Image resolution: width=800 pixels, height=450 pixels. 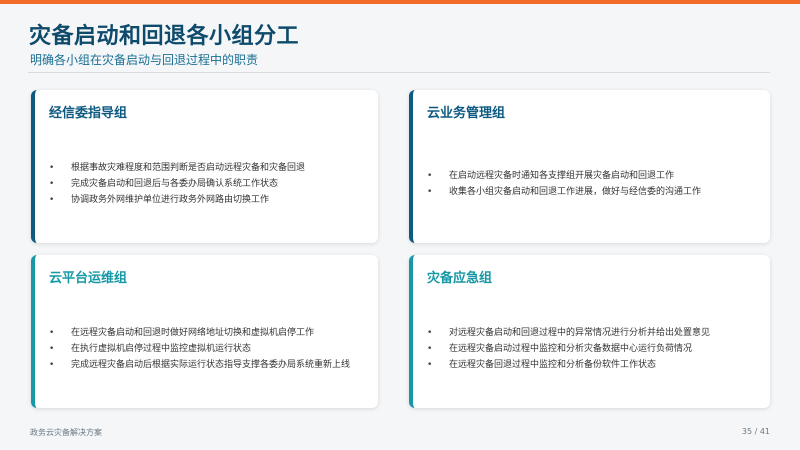 I want to click on list-item: • 在执行虚拟机启停过程中监控虚拟机运行状态, so click(x=209, y=349).